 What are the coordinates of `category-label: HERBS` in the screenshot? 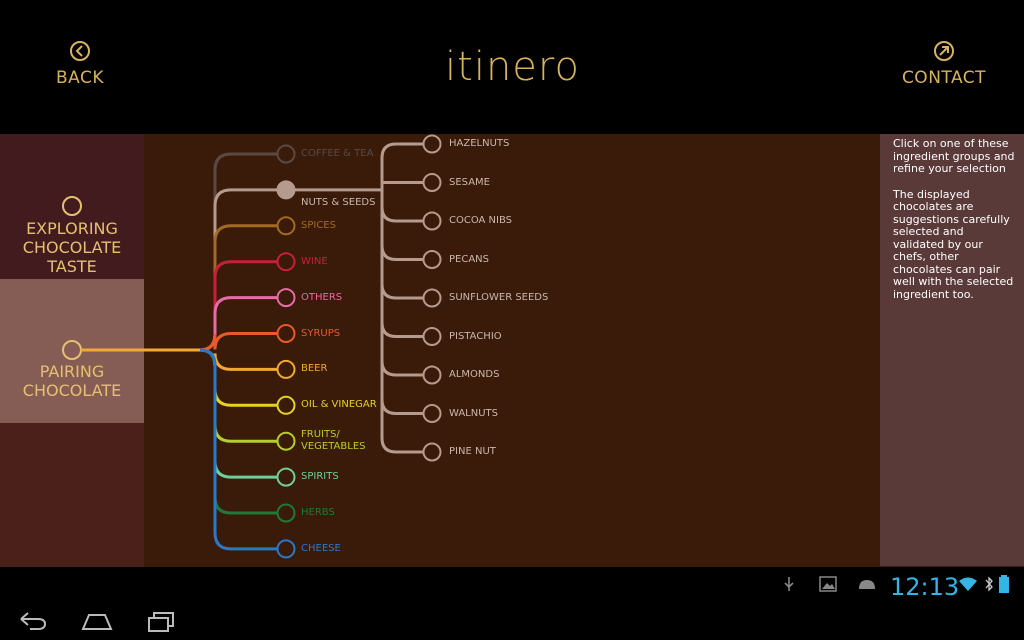 It's located at (318, 513).